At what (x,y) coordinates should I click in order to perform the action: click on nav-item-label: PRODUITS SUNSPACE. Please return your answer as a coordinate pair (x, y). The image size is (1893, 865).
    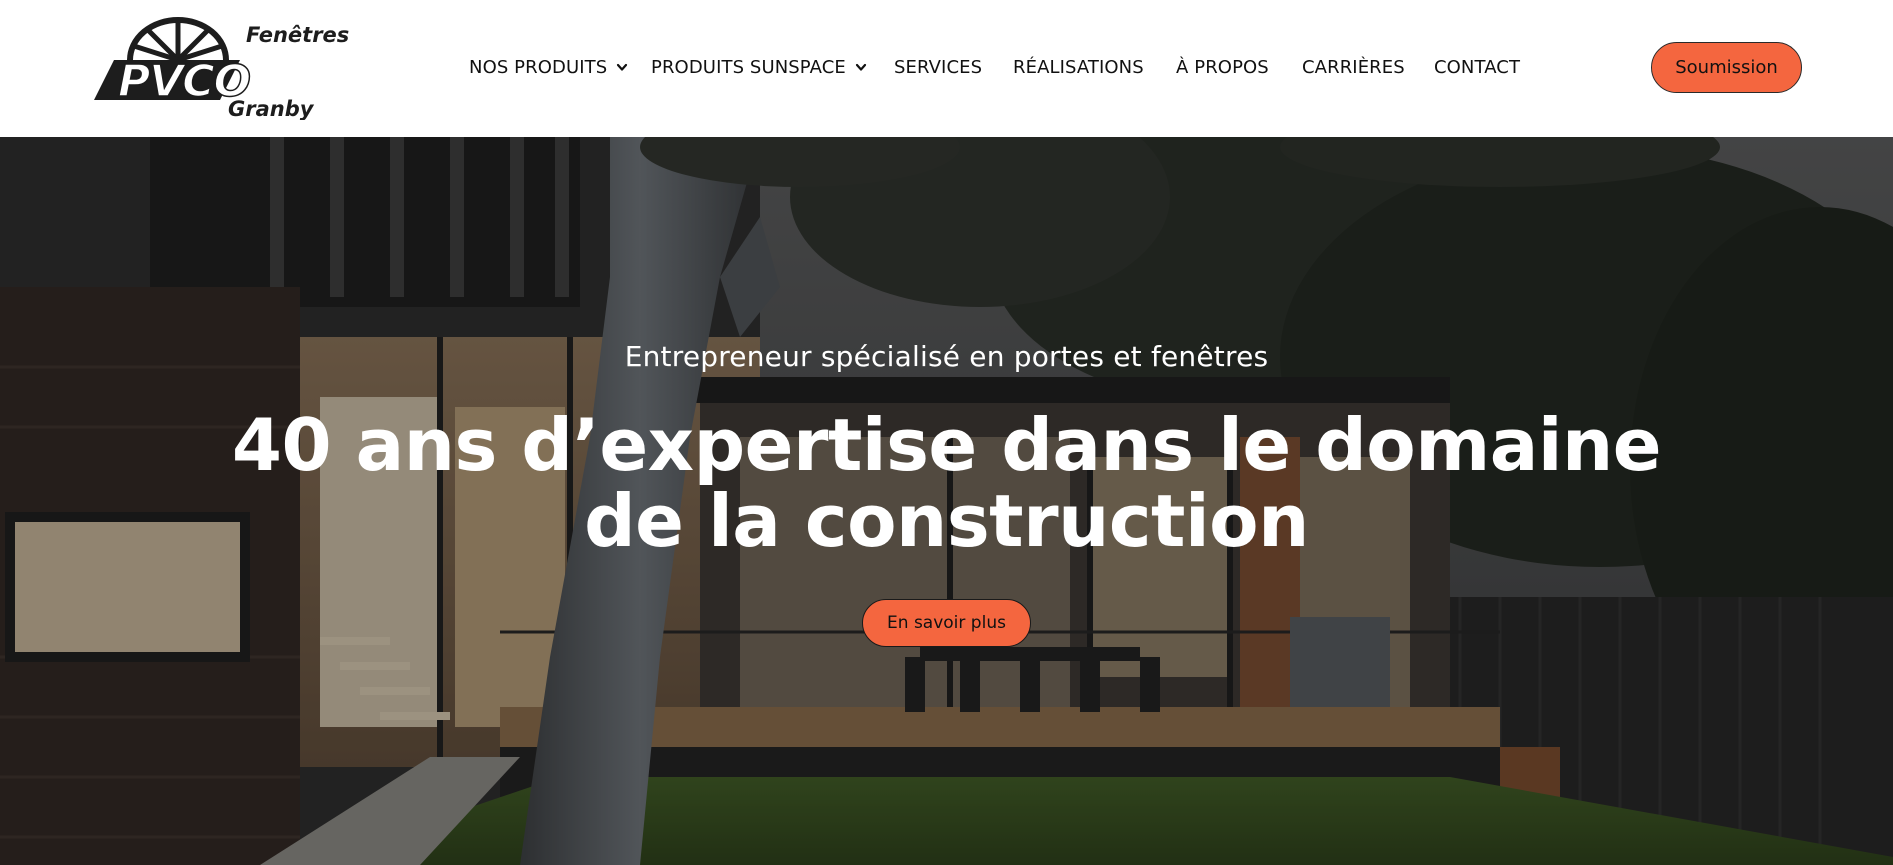
    Looking at the image, I should click on (748, 67).